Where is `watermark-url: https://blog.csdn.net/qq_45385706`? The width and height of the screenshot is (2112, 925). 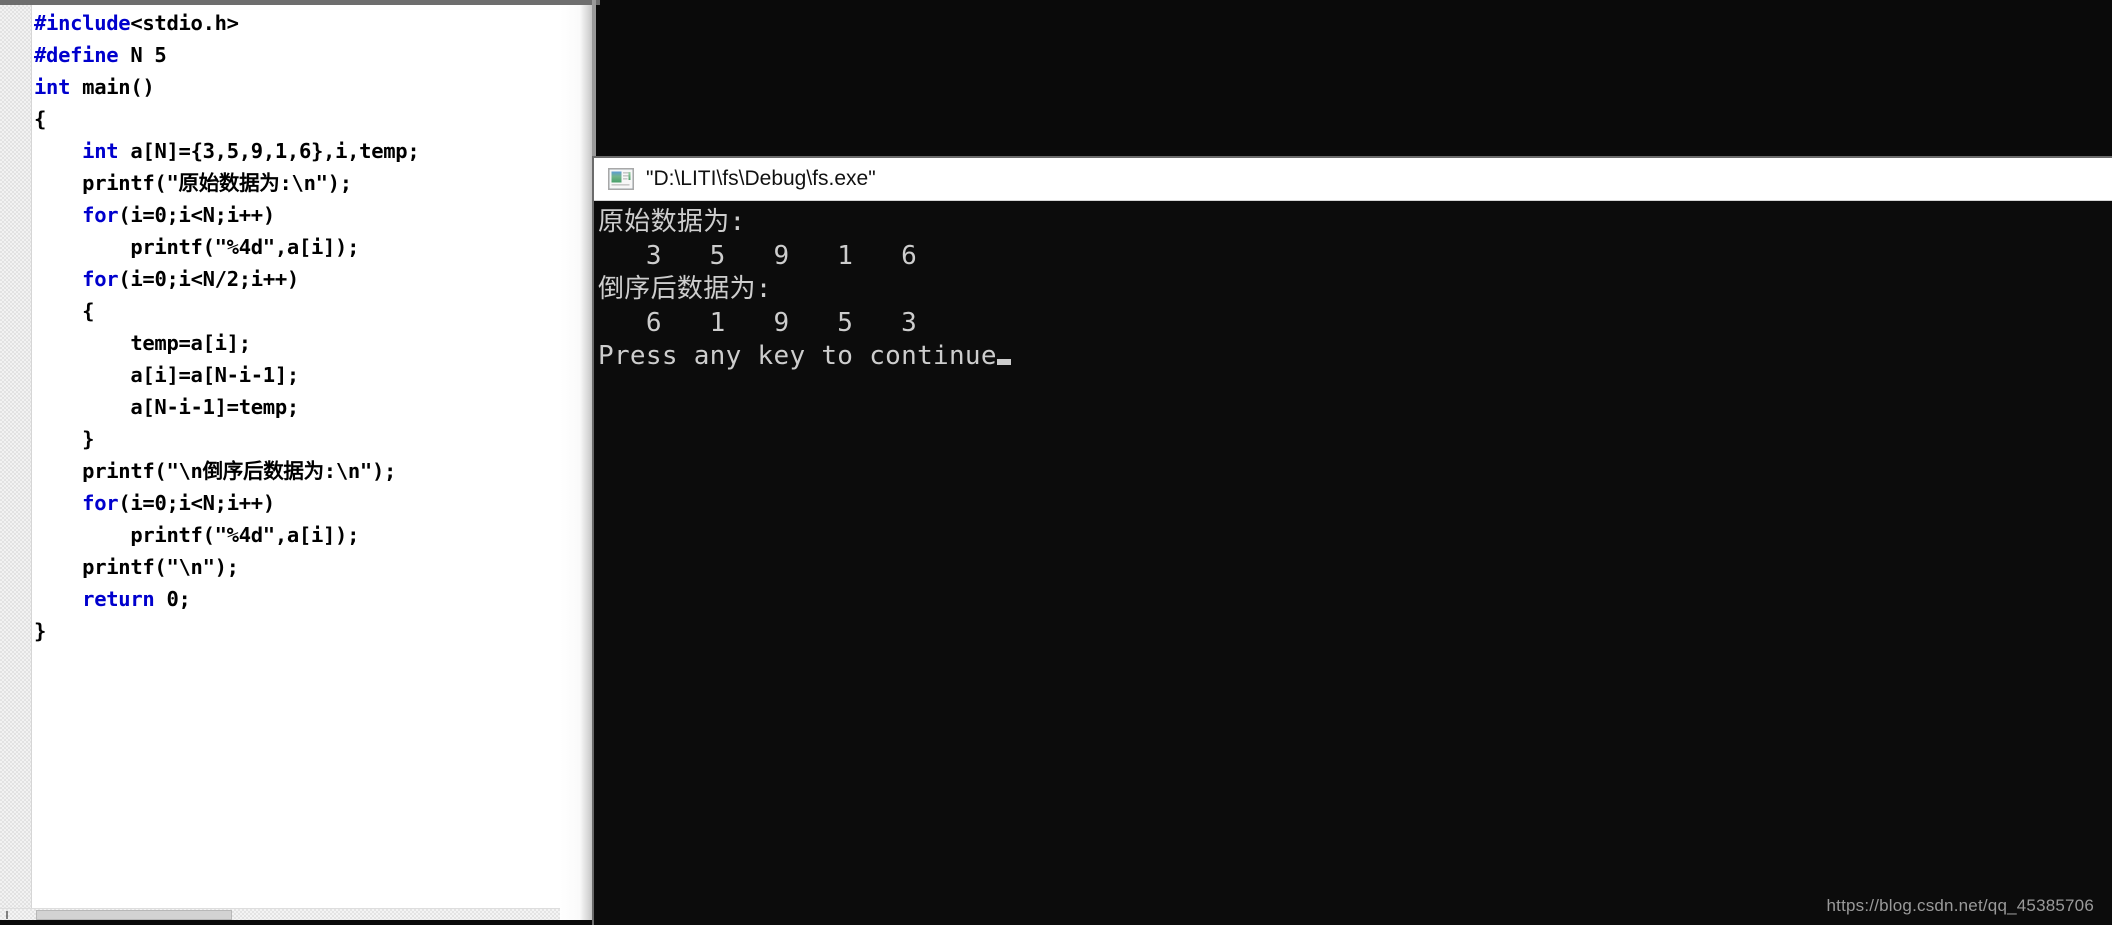 watermark-url: https://blog.csdn.net/qq_45385706 is located at coordinates (1960, 905).